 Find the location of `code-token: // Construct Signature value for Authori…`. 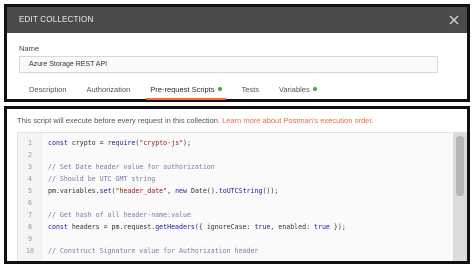

code-token: // Construct Signature value for Authori… is located at coordinates (153, 251).